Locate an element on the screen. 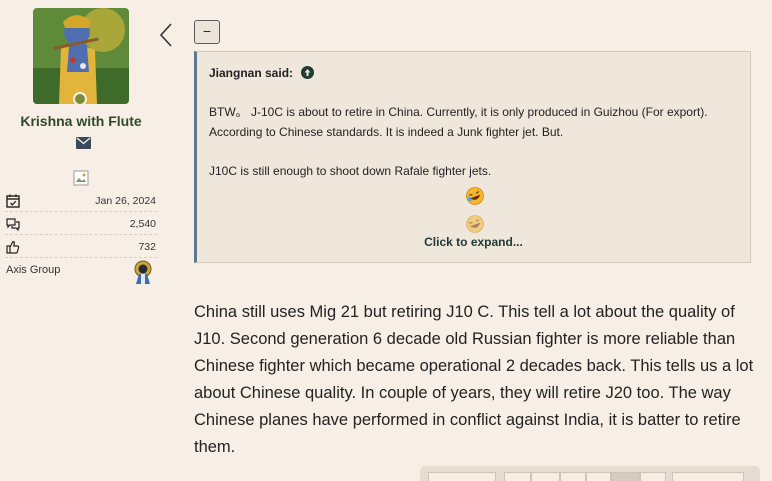 The image size is (772, 481). group-badge-icon is located at coordinates (143, 272).